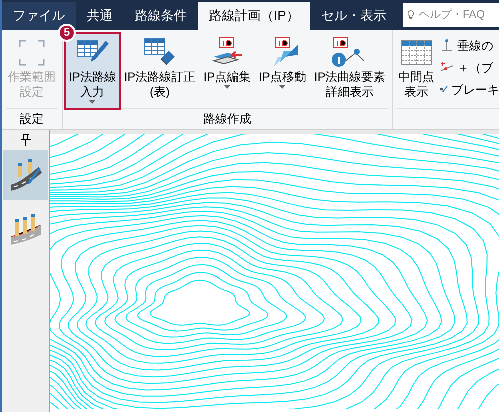 The image size is (499, 412). What do you see at coordinates (25, 175) in the screenshot?
I see `sidebar-tool` at bounding box center [25, 175].